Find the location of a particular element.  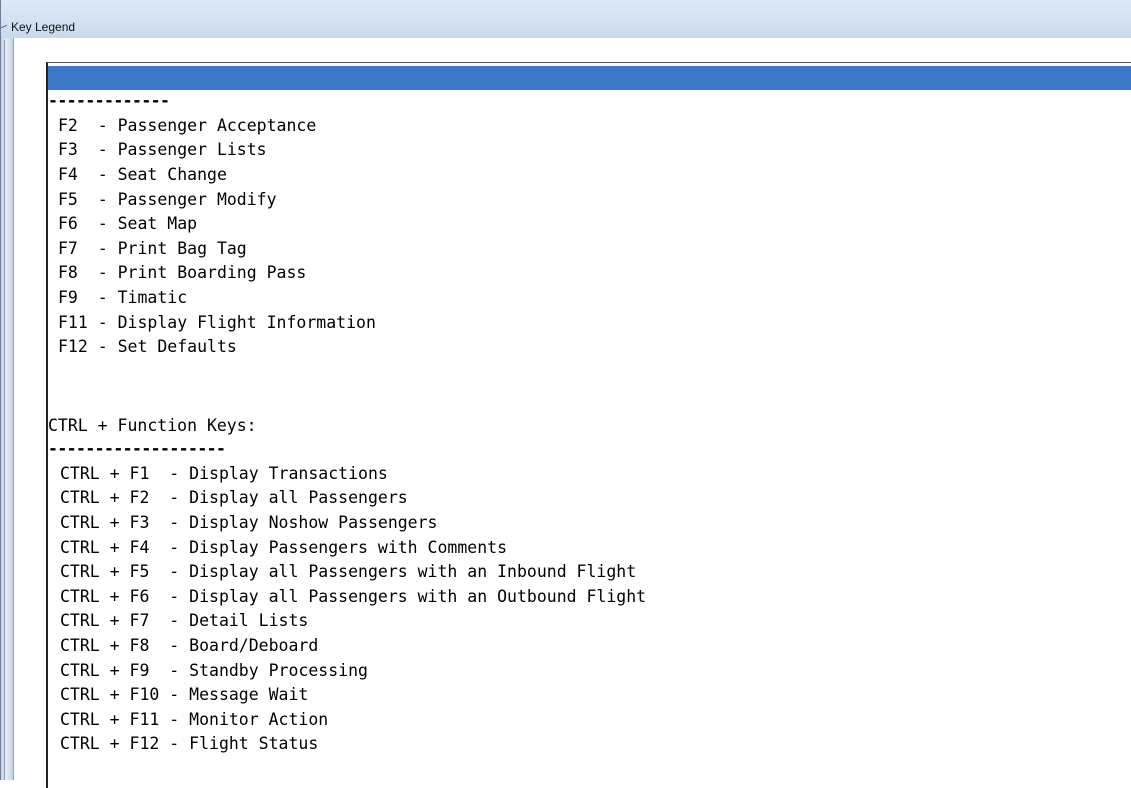

ctrl-key-line: CTRL + F7 - Detail Lists is located at coordinates (184, 620).